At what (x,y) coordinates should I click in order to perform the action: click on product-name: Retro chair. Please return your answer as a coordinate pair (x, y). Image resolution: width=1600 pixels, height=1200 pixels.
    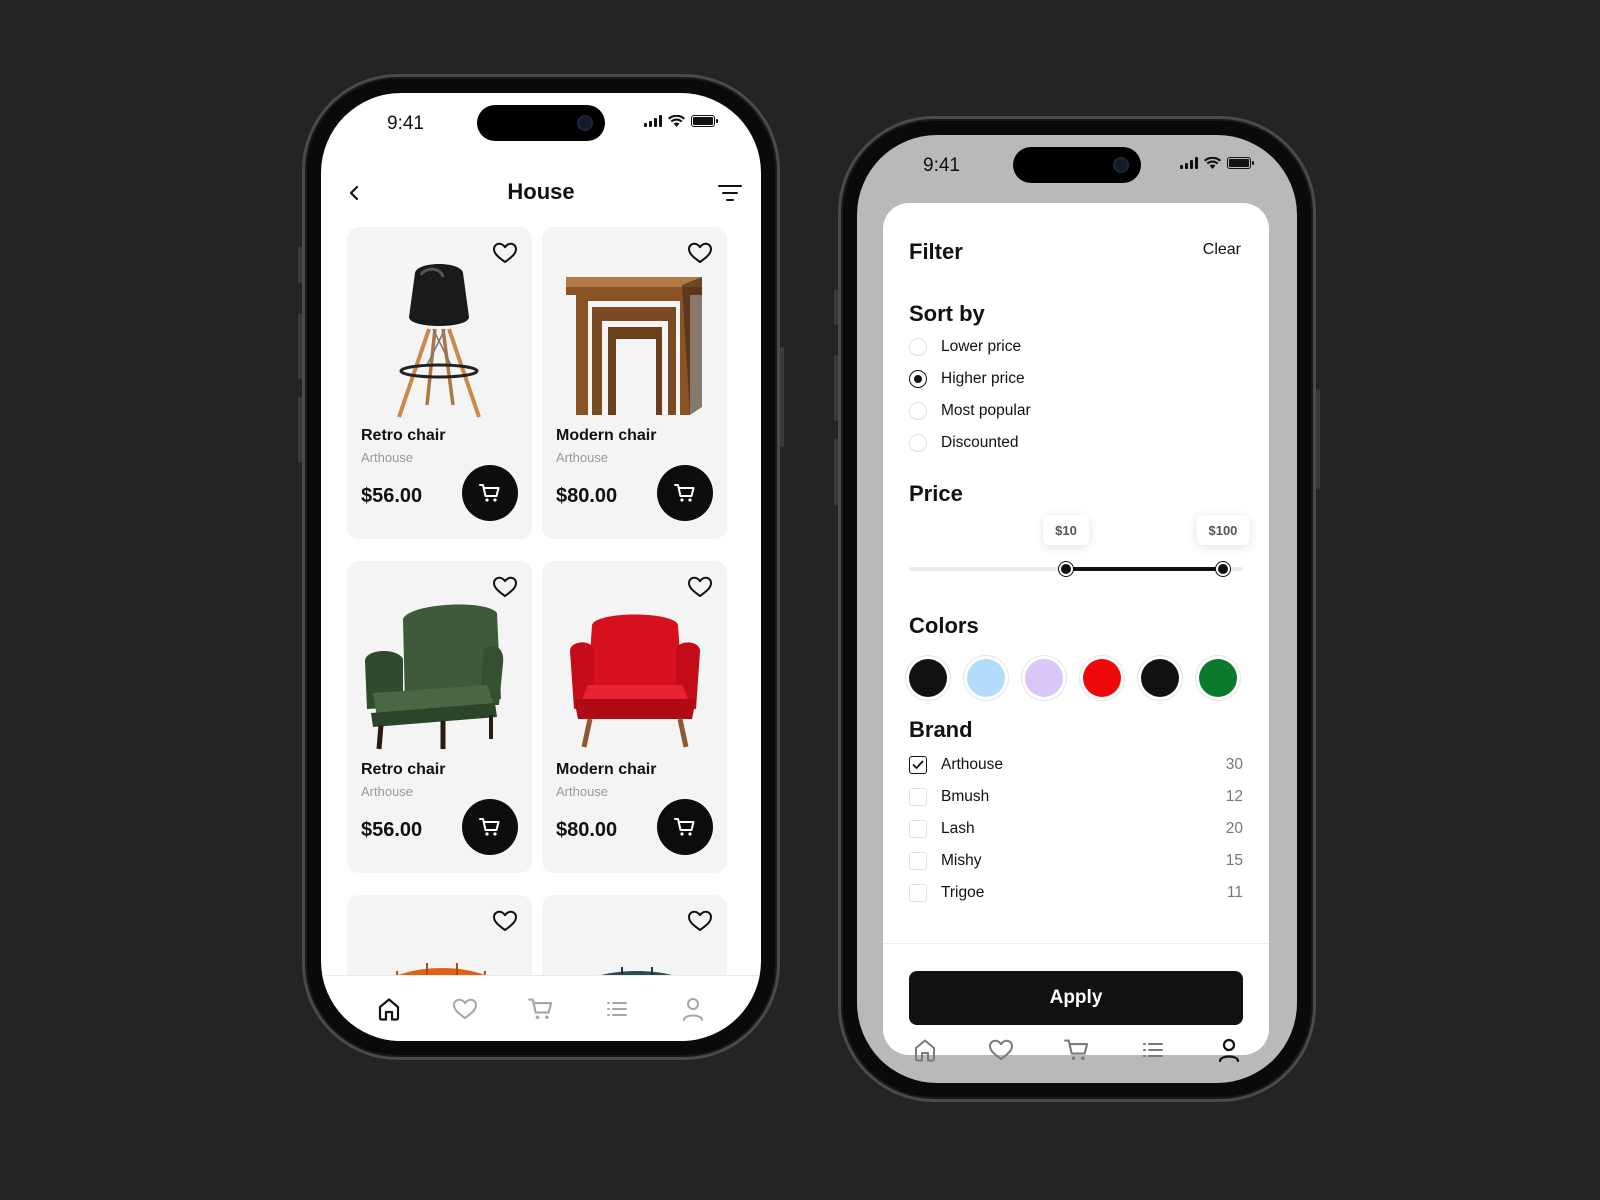
    Looking at the image, I should click on (403, 769).